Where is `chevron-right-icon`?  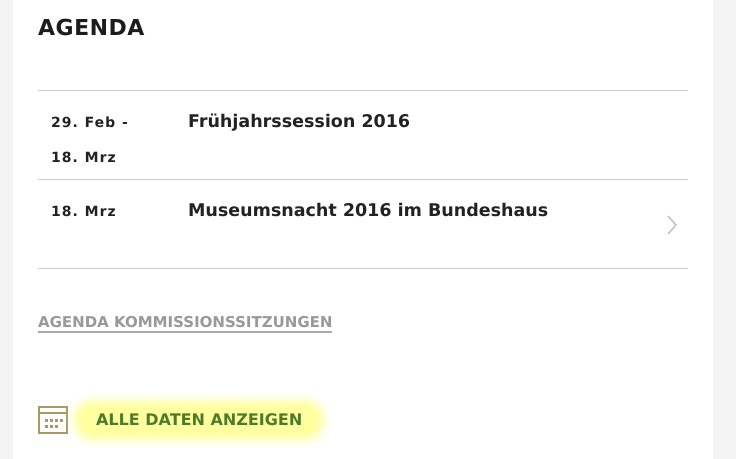 chevron-right-icon is located at coordinates (672, 225).